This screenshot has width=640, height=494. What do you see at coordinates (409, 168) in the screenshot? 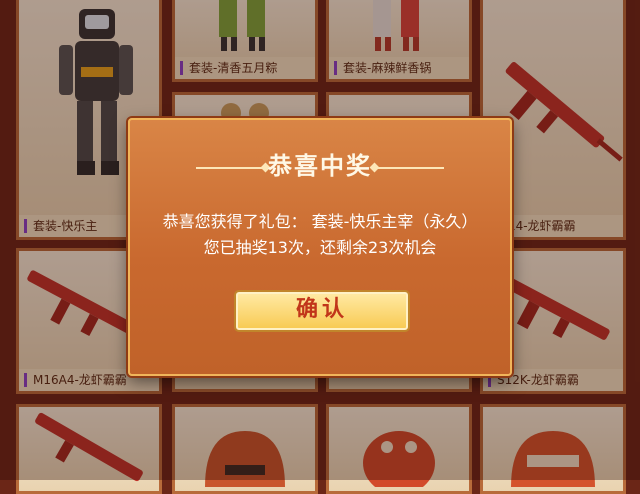
I see `title-decoration-right` at bounding box center [409, 168].